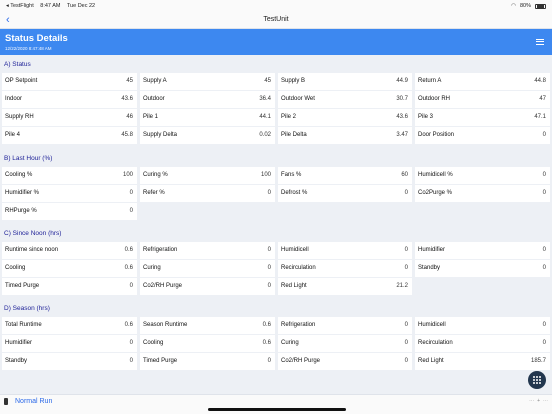 The height and width of the screenshot is (414, 552). Describe the element at coordinates (265, 117) in the screenshot. I see `metric-value: 44.1` at that location.